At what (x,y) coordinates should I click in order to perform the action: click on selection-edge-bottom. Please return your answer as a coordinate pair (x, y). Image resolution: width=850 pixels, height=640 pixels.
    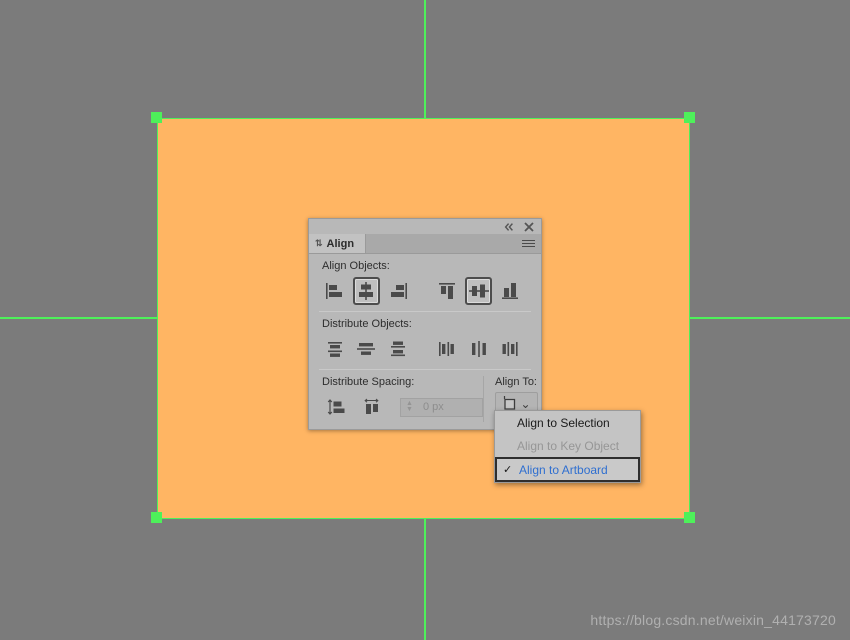
    Looking at the image, I should click on (423, 518).